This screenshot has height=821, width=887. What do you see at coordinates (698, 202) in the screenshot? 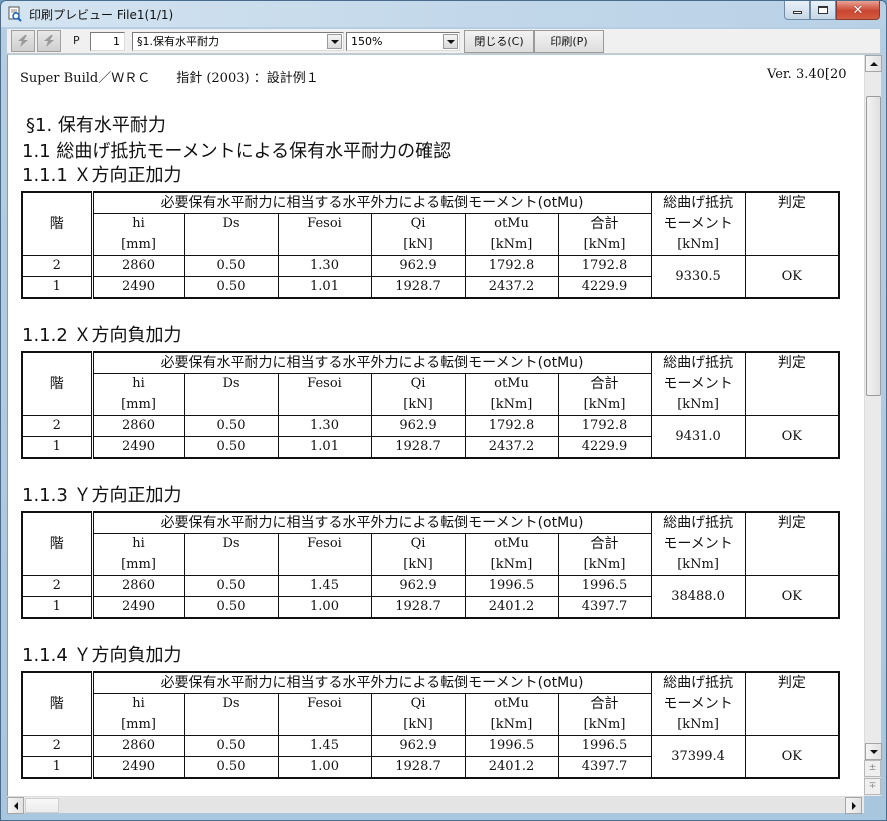
I see `resist-moment-header-1: 総曲げ抵抗` at bounding box center [698, 202].